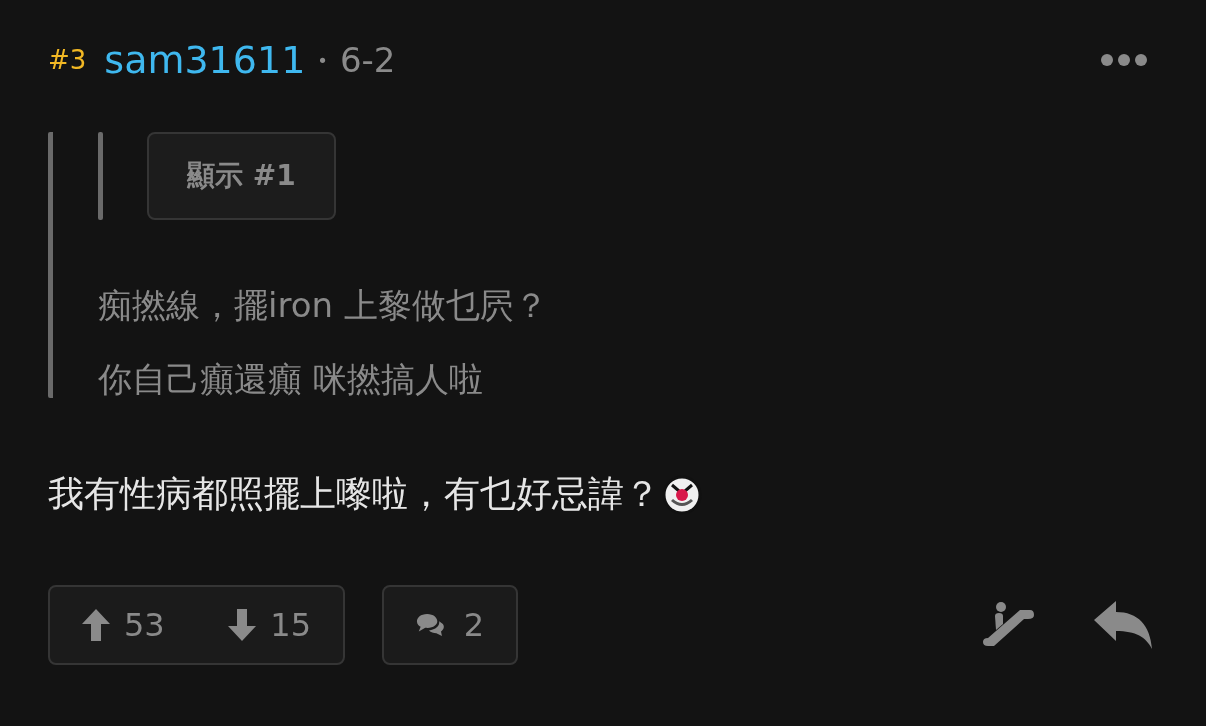 This screenshot has height=726, width=1206. I want to click on arrow-up-icon, so click(96, 625).